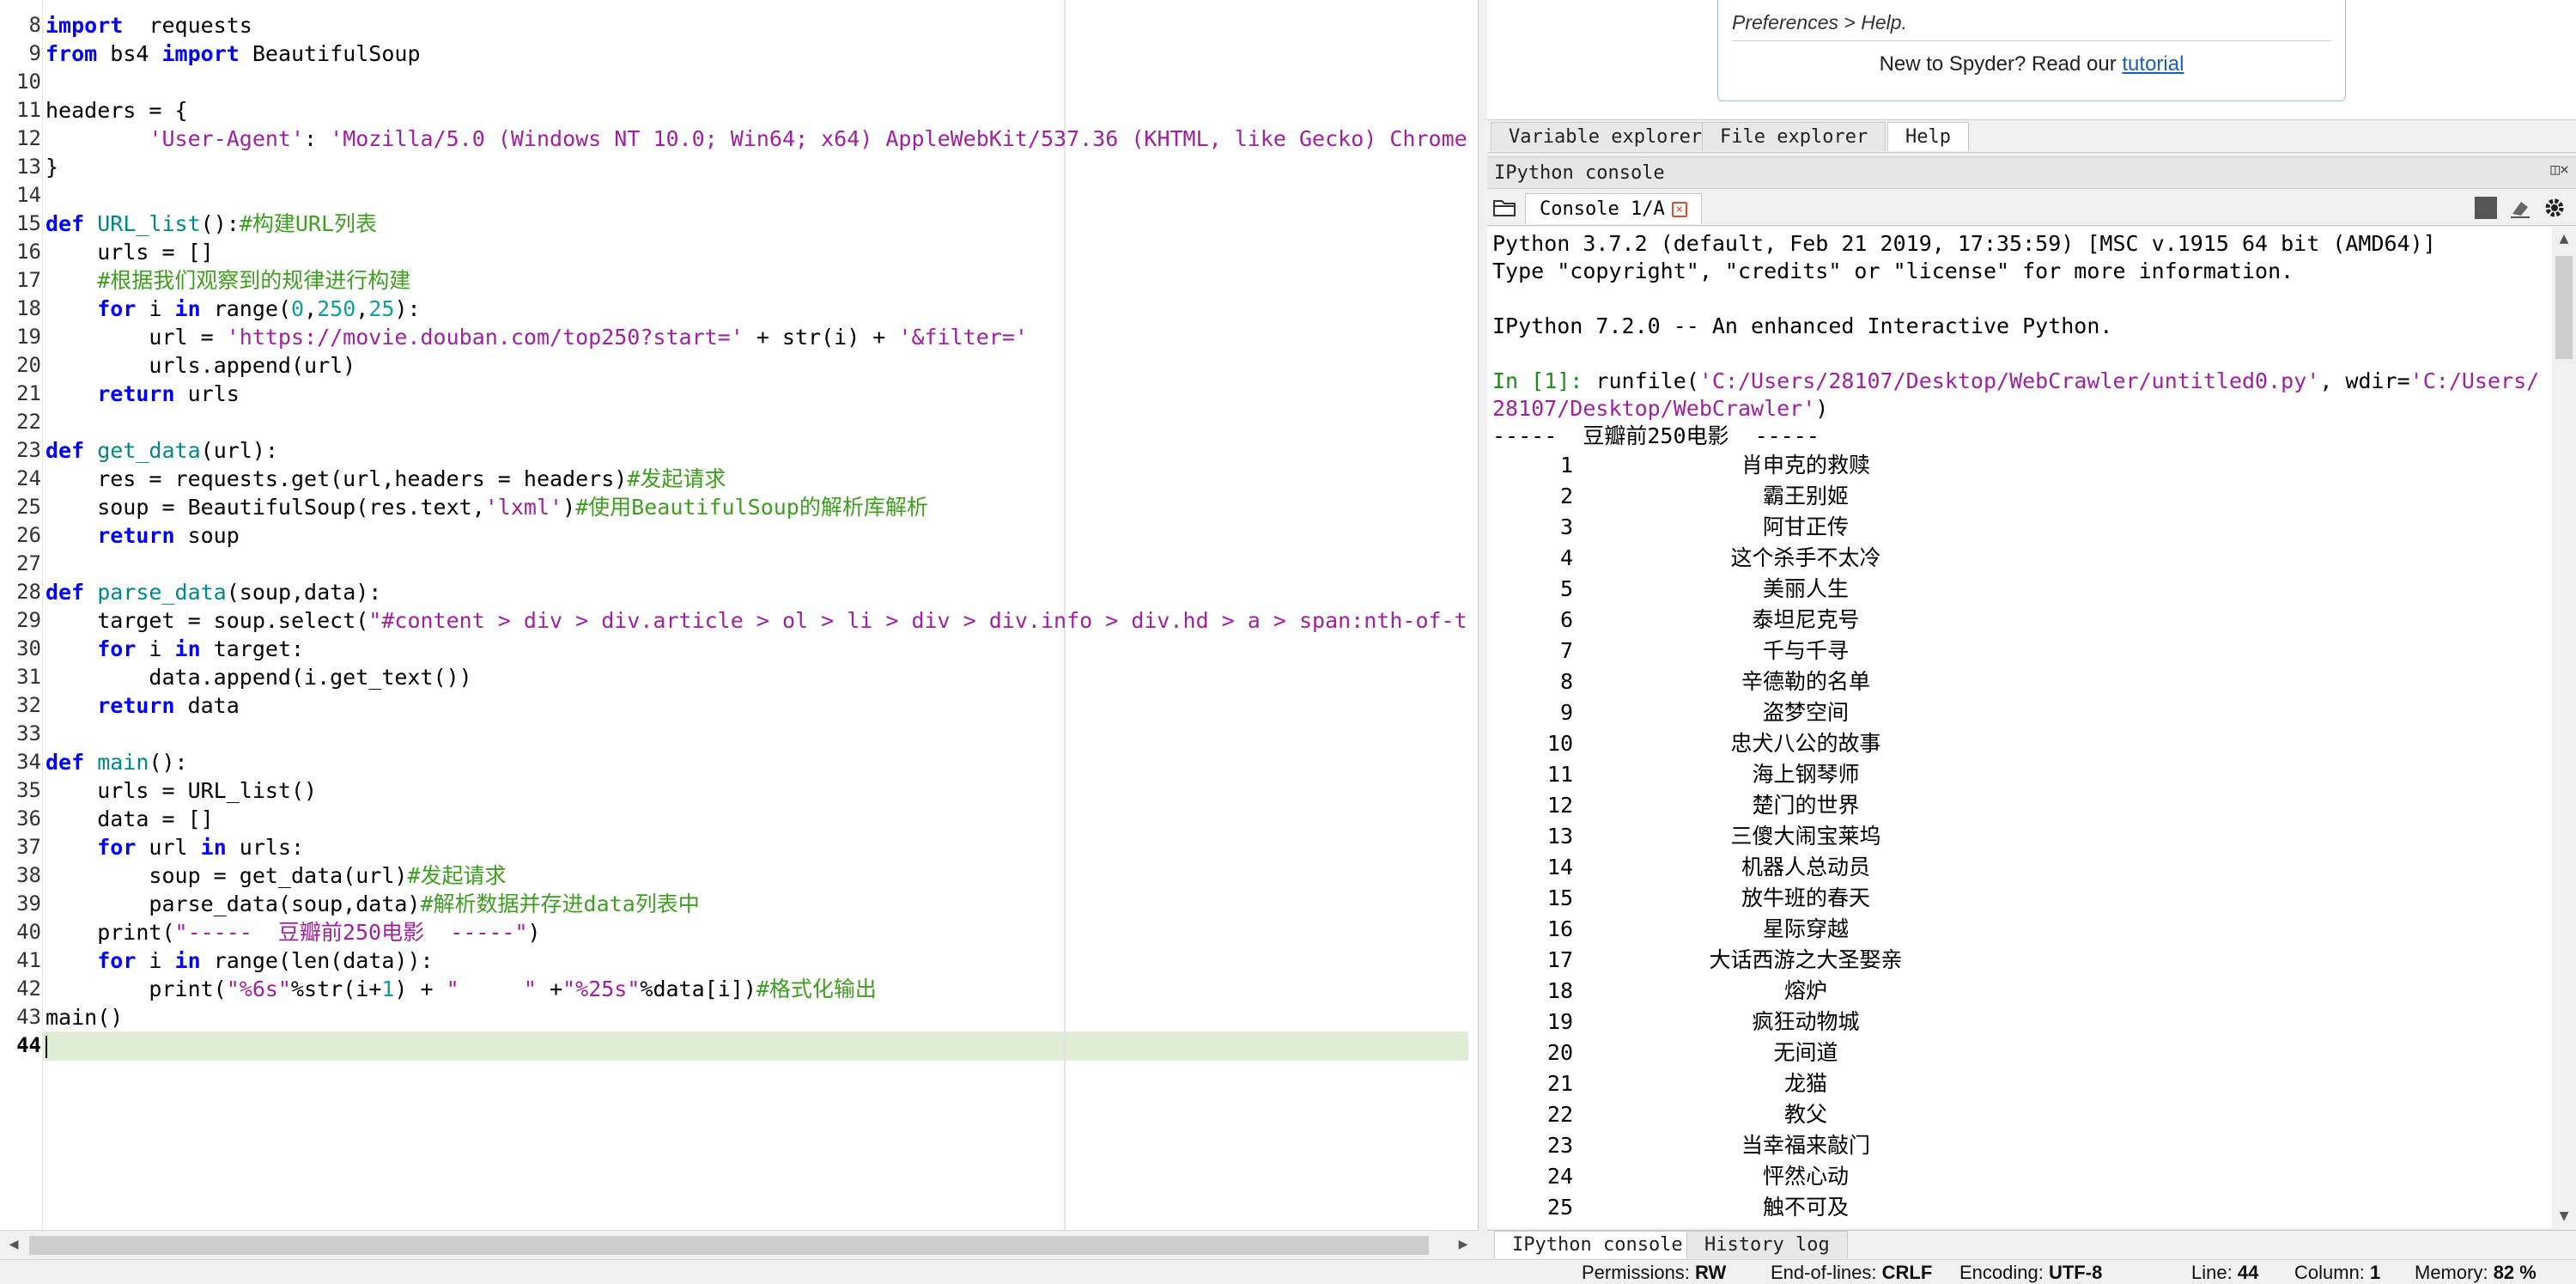  What do you see at coordinates (34, 53) in the screenshot?
I see `line-number: 9` at bounding box center [34, 53].